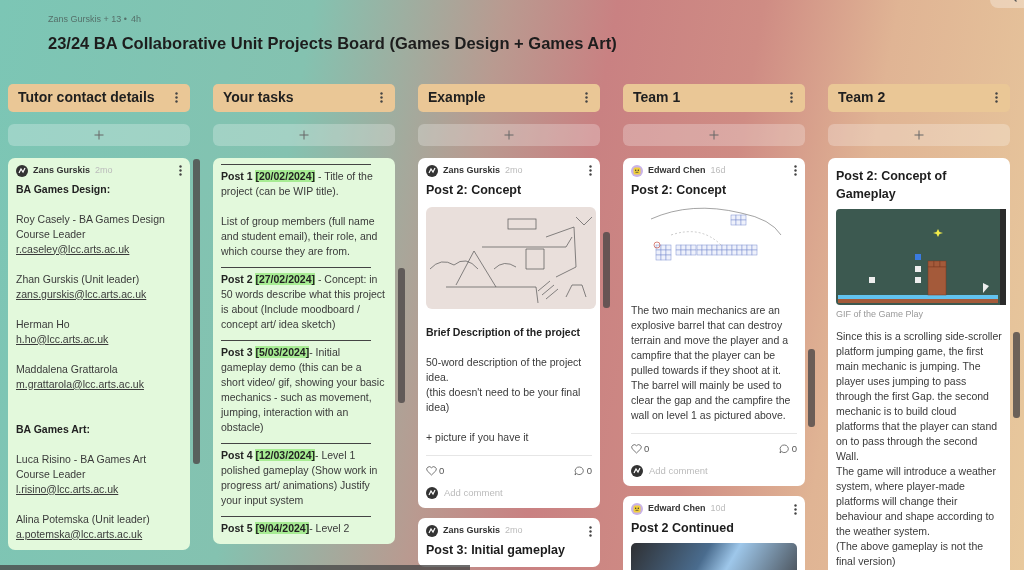 This screenshot has width=1024, height=570. What do you see at coordinates (683, 528) in the screenshot?
I see `post-title: Post 2 Continued` at bounding box center [683, 528].